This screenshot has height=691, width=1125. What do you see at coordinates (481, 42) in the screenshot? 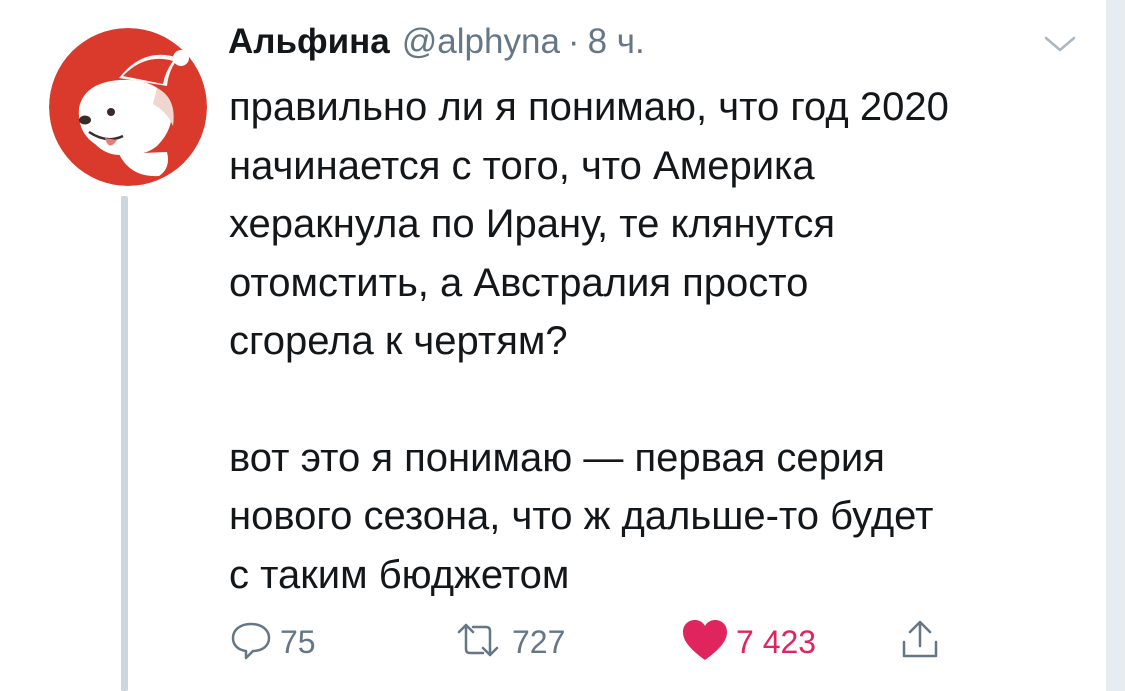
I see `author-handle: @alphyna` at bounding box center [481, 42].